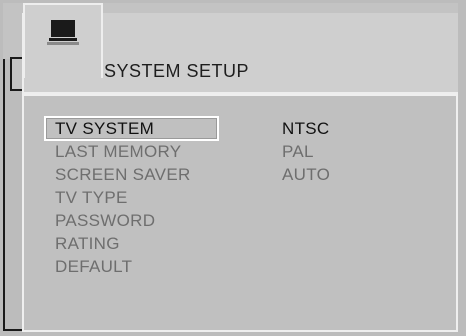  What do you see at coordinates (298, 152) in the screenshot?
I see `option-pal: PAL` at bounding box center [298, 152].